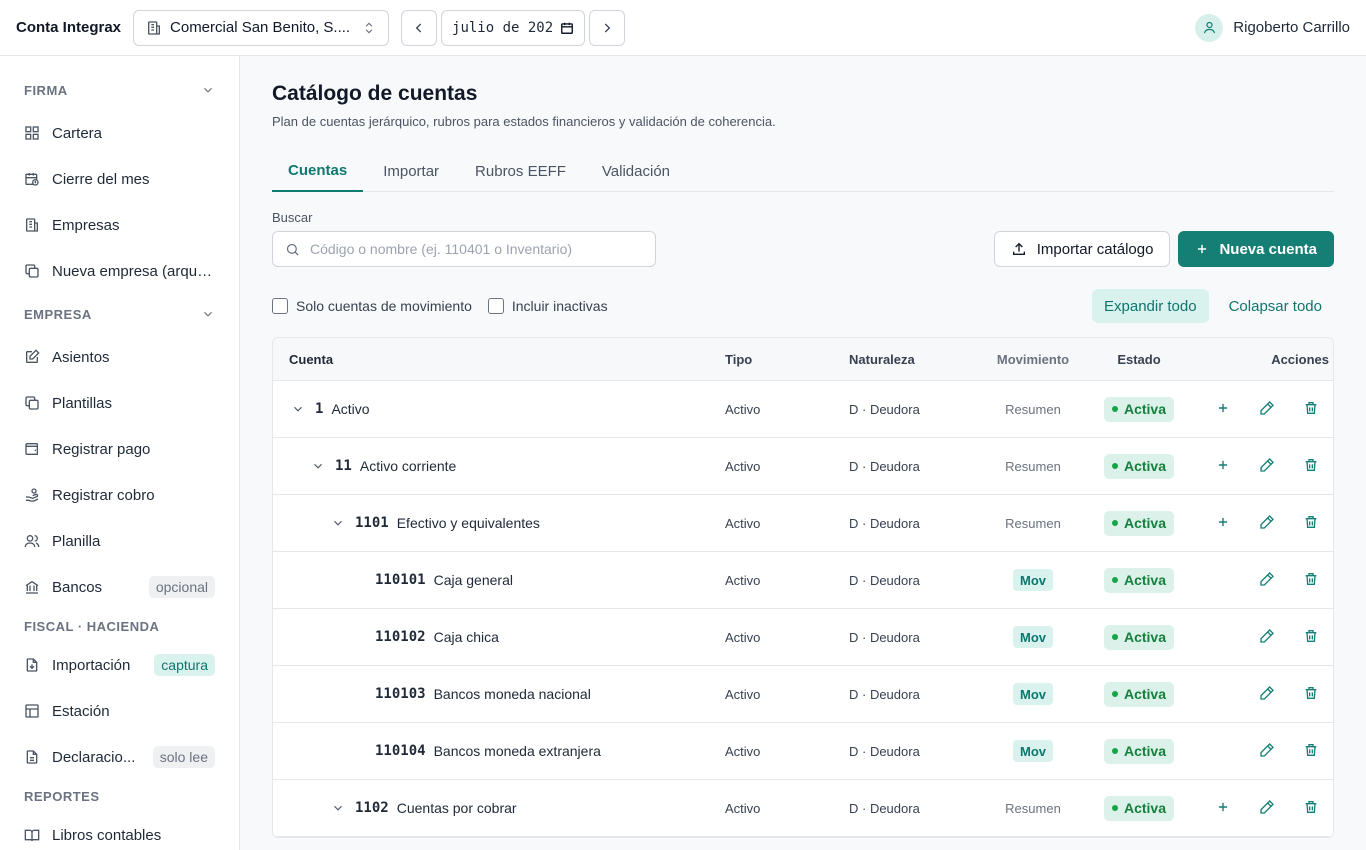  I want to click on import-catalog-button: Importar catálogo, so click(1082, 249).